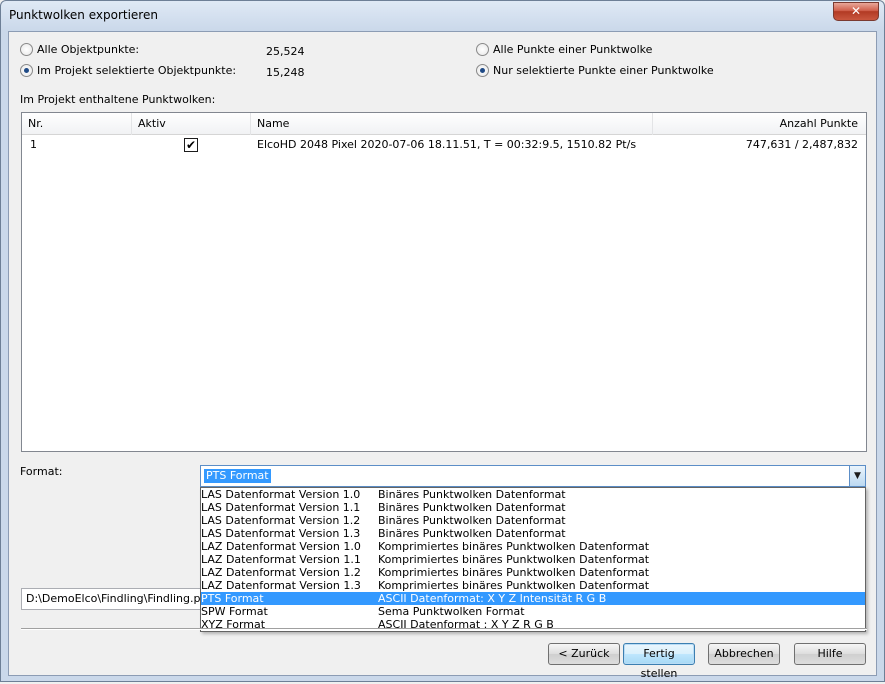 The image size is (885, 684). I want to click on radio-all-objects: Alle Objektpunkte:, so click(79, 49).